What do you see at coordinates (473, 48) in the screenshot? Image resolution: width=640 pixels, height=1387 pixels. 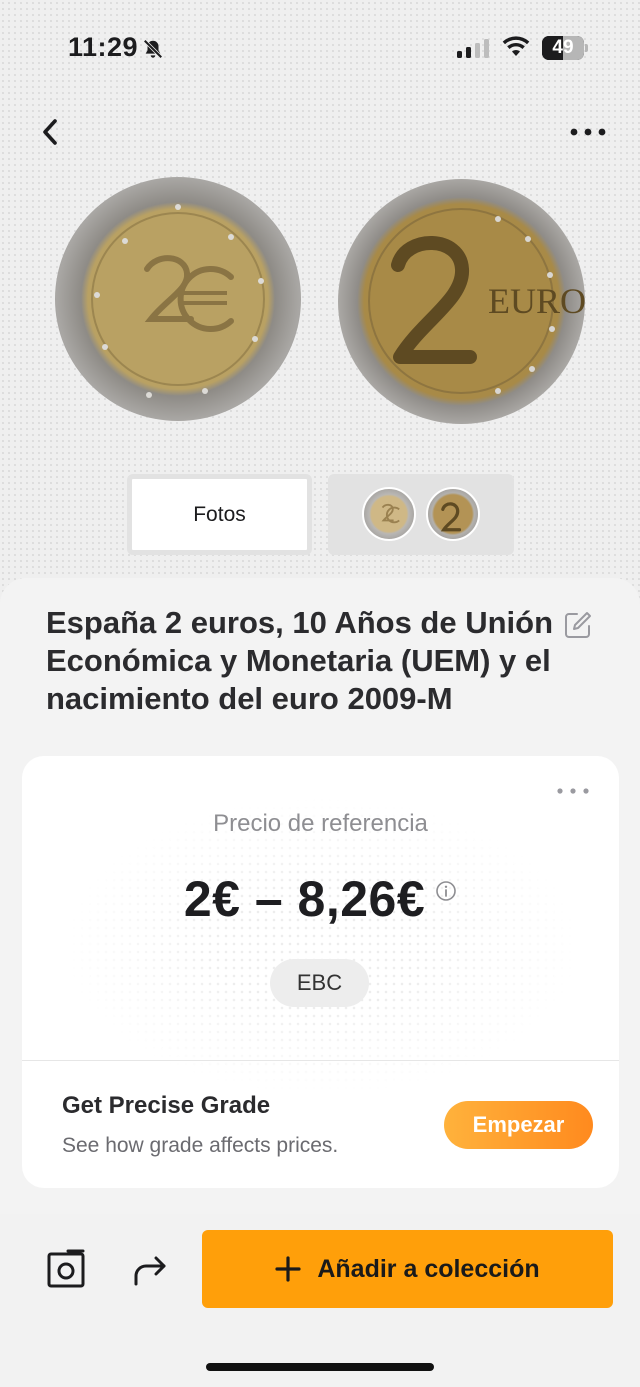 I see `cellular-signal-icon` at bounding box center [473, 48].